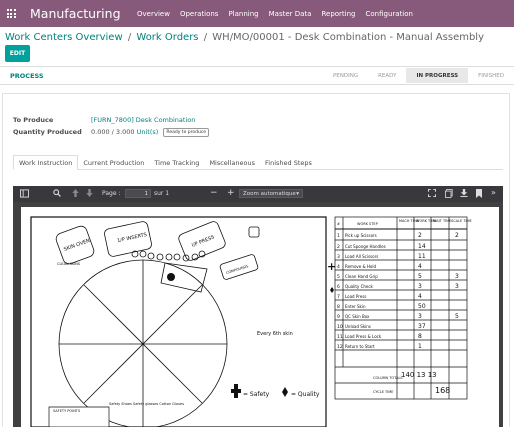  Describe the element at coordinates (27, 76) in the screenshot. I see `process-button: PROCESS` at that location.